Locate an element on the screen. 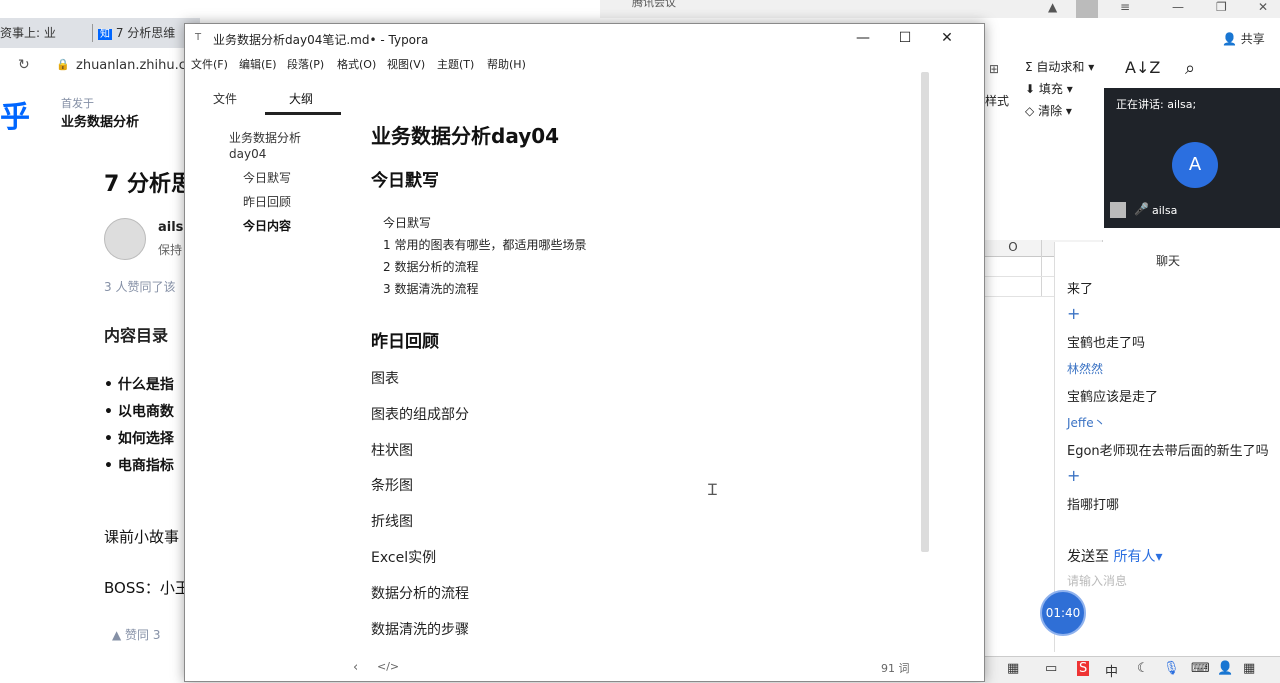 The width and height of the screenshot is (1280, 683). clear-button: ◇ 清除 ▾ is located at coordinates (1048, 110).